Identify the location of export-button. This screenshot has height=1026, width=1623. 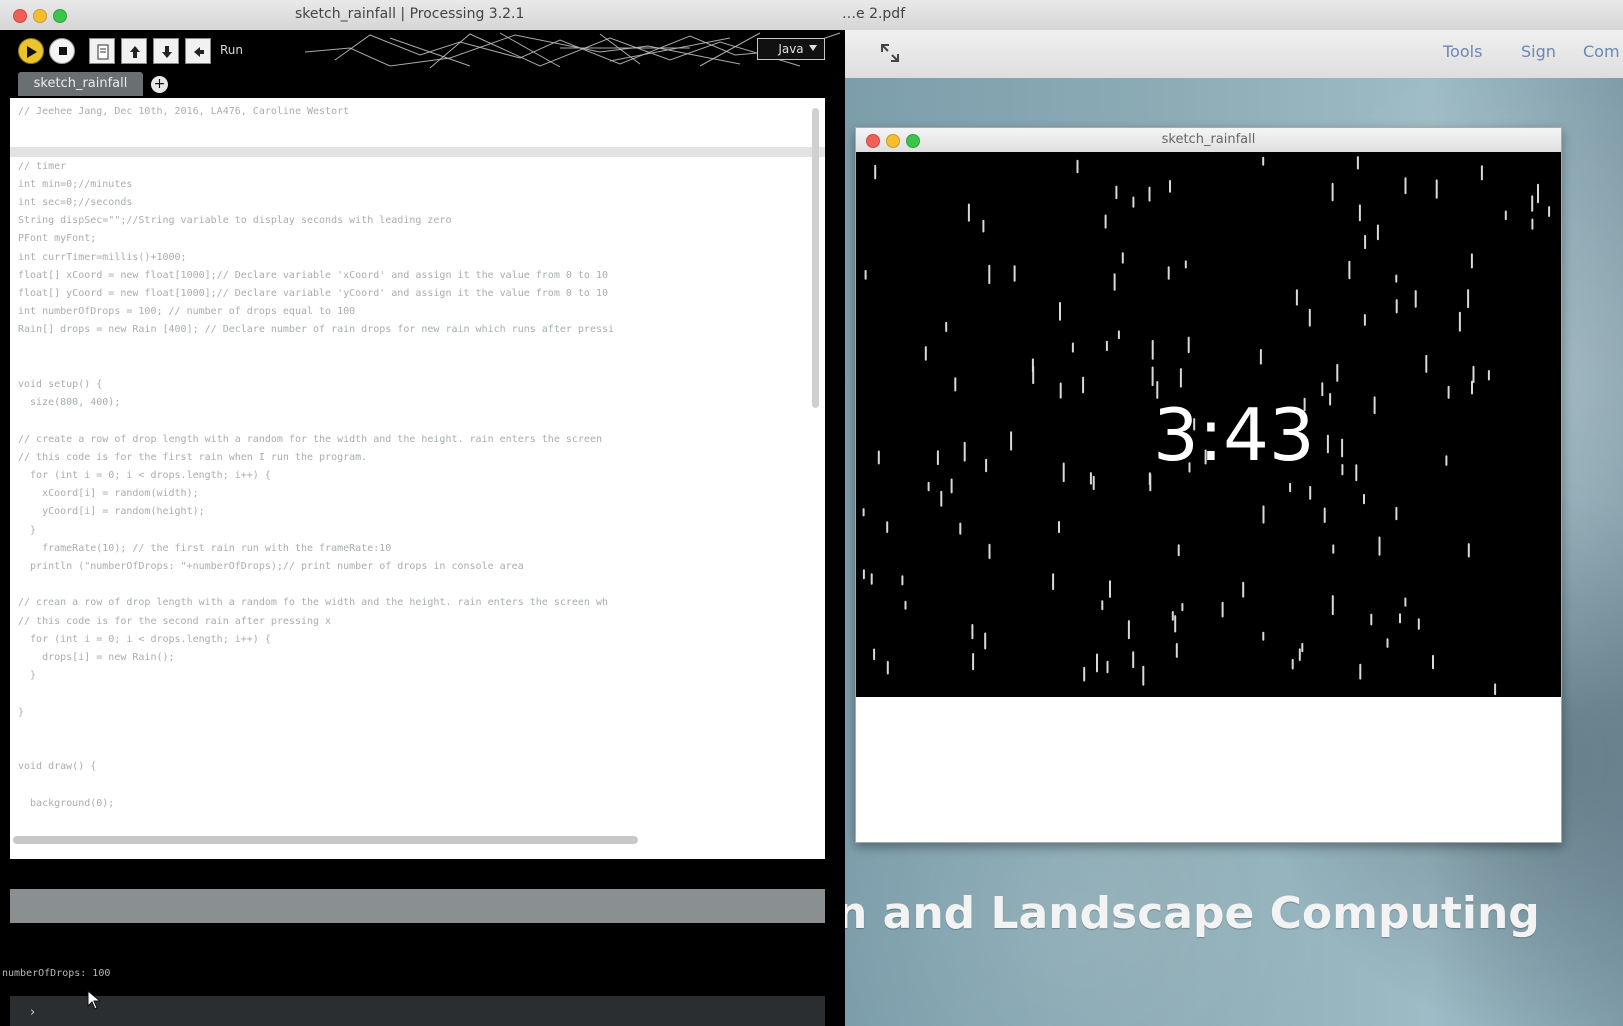
(198, 51).